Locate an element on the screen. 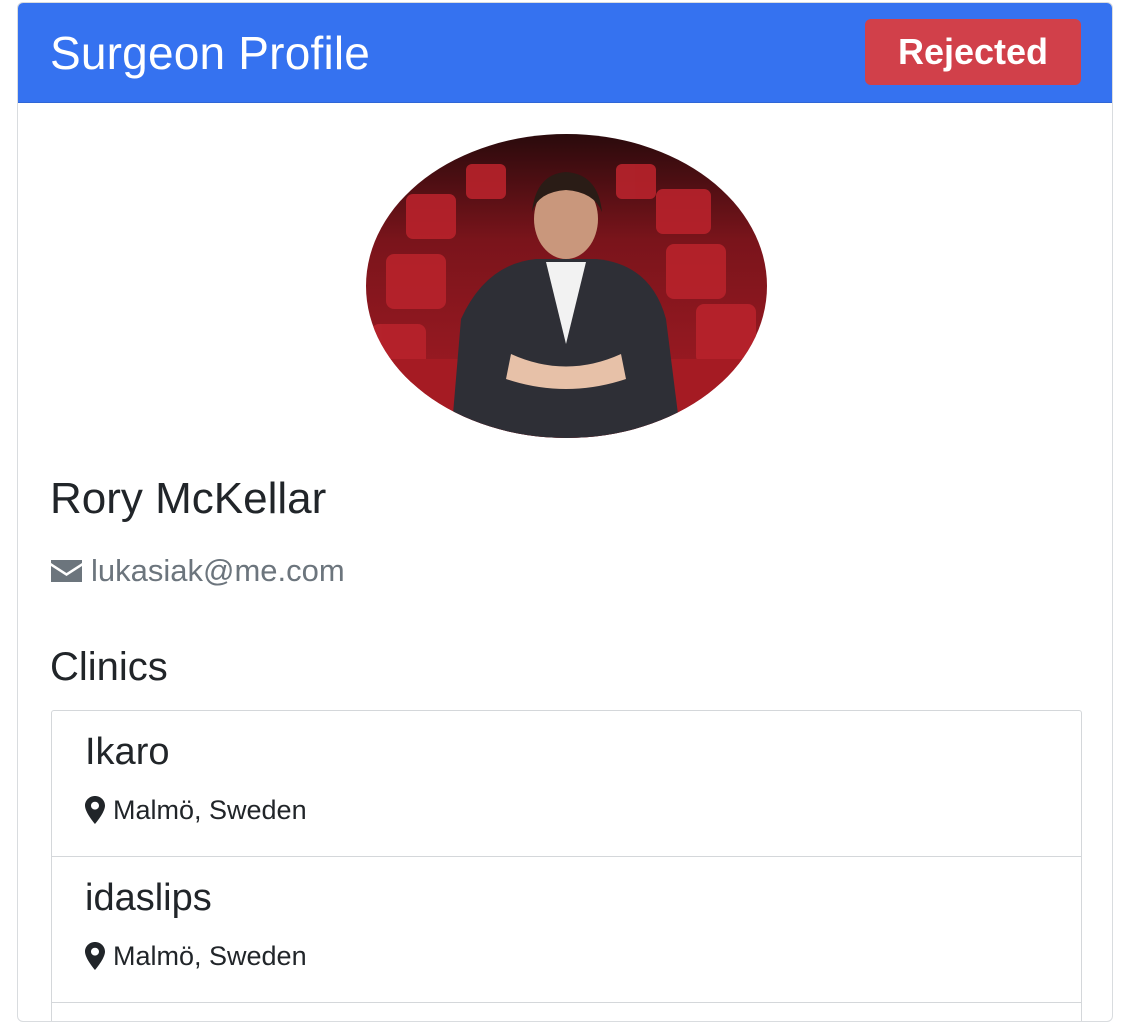 The width and height of the screenshot is (1130, 1022). avatar is located at coordinates (566, 286).